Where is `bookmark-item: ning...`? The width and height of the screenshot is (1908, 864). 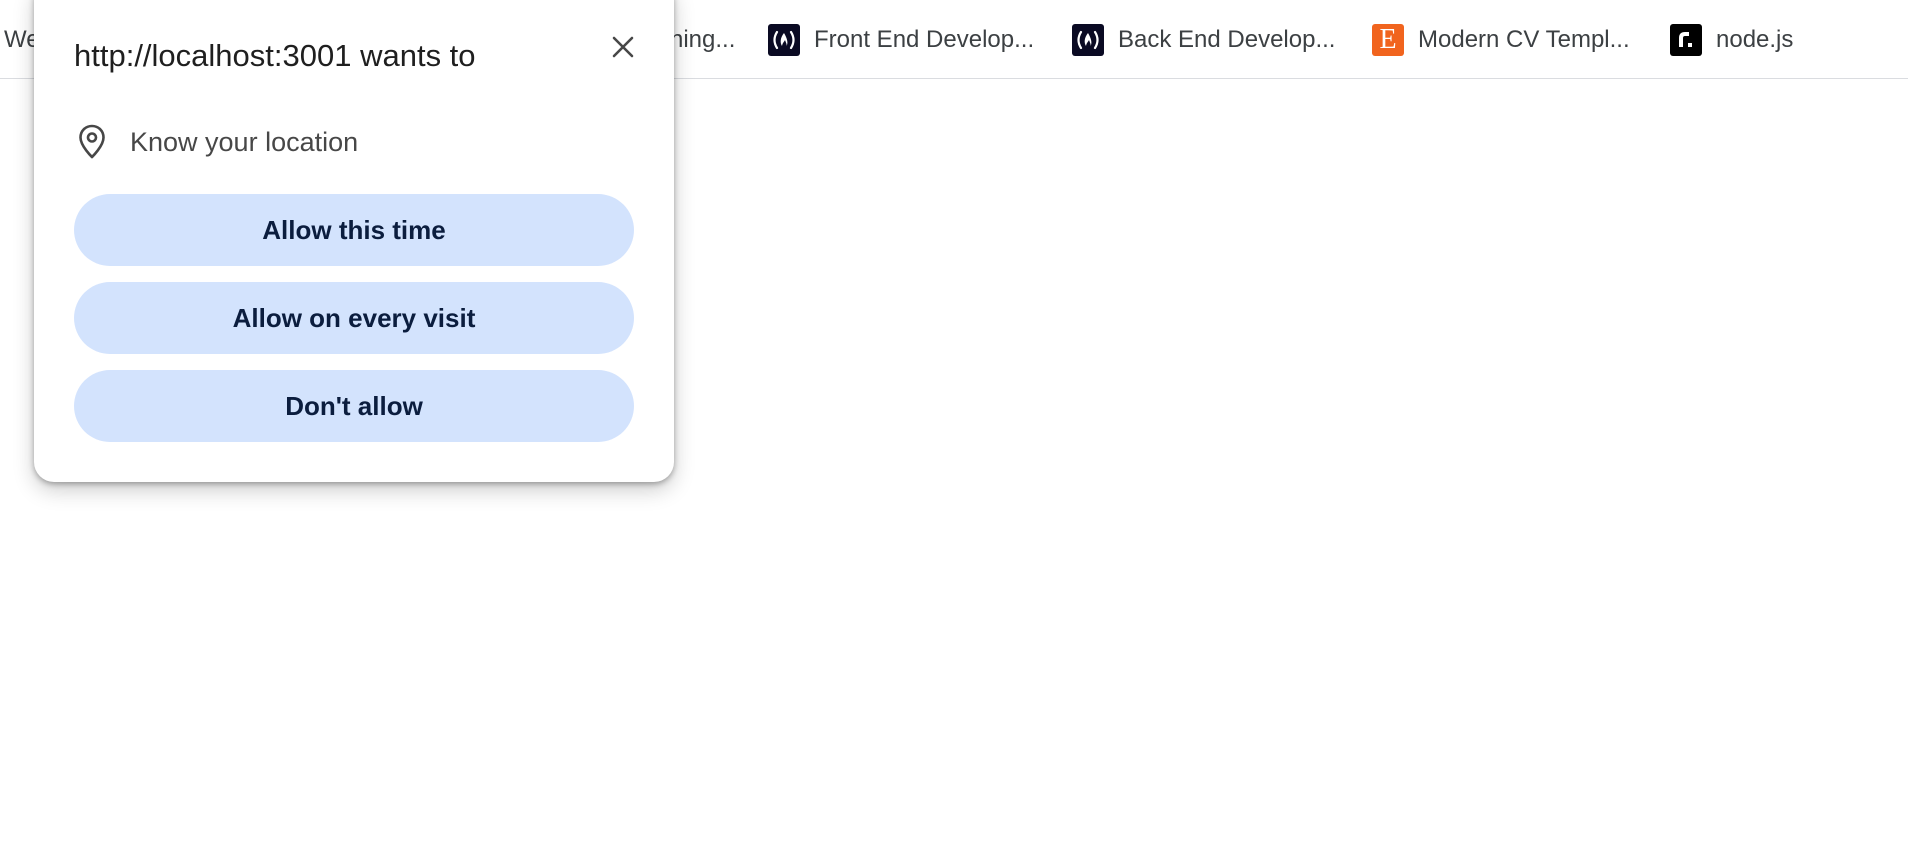
bookmark-item: ning... is located at coordinates (702, 39).